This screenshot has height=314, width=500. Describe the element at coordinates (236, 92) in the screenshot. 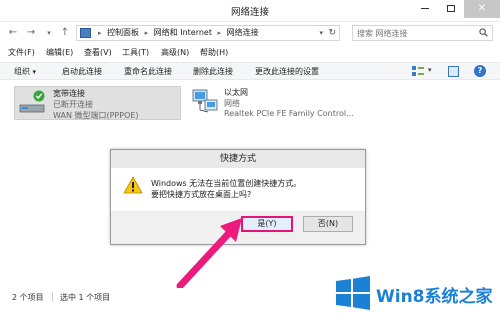

I see `connection-name: 以太网` at that location.